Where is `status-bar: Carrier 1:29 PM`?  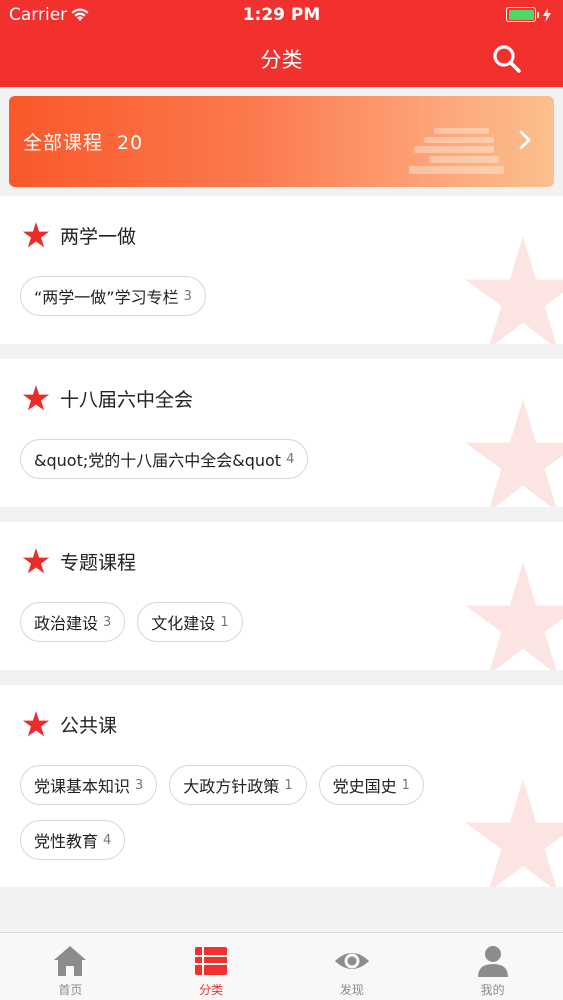 status-bar: Carrier 1:29 PM is located at coordinates (281, 15).